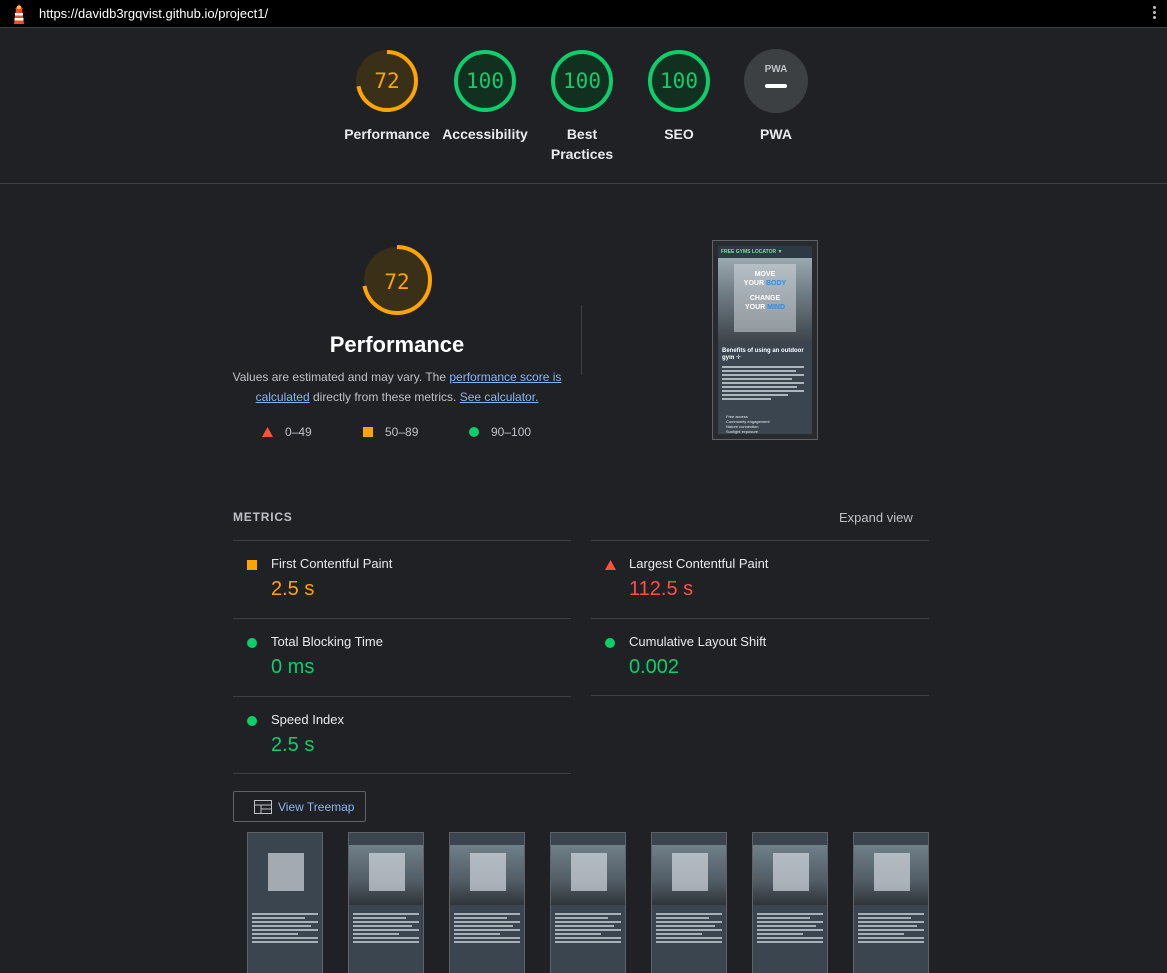 This screenshot has width=1167, height=973. I want to click on frame-hero-box, so click(286, 872).